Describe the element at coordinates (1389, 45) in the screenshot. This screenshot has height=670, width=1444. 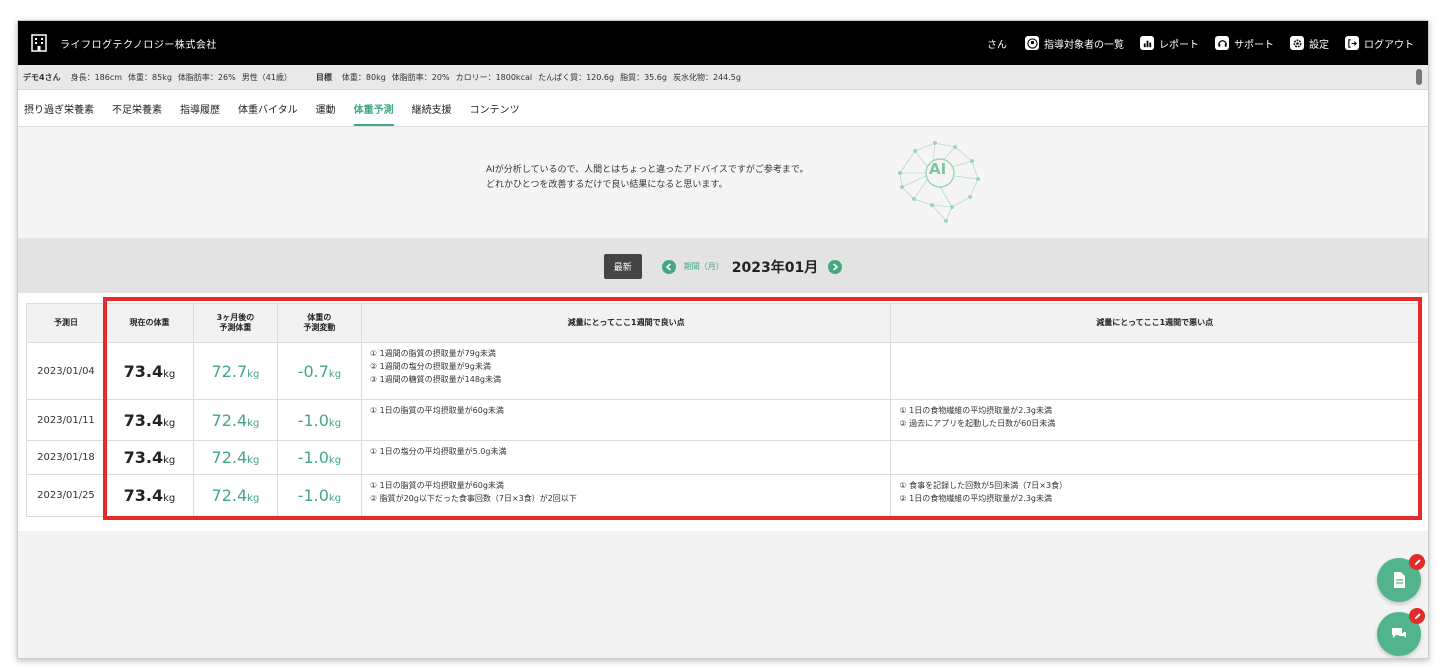
I see `nav-logout-label: ログアウト` at that location.